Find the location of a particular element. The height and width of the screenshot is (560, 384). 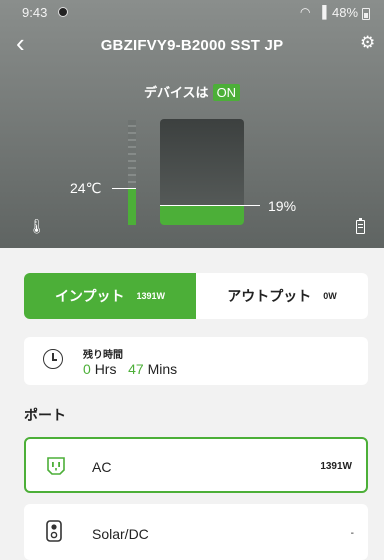

ports-title: ポート is located at coordinates (45, 415).